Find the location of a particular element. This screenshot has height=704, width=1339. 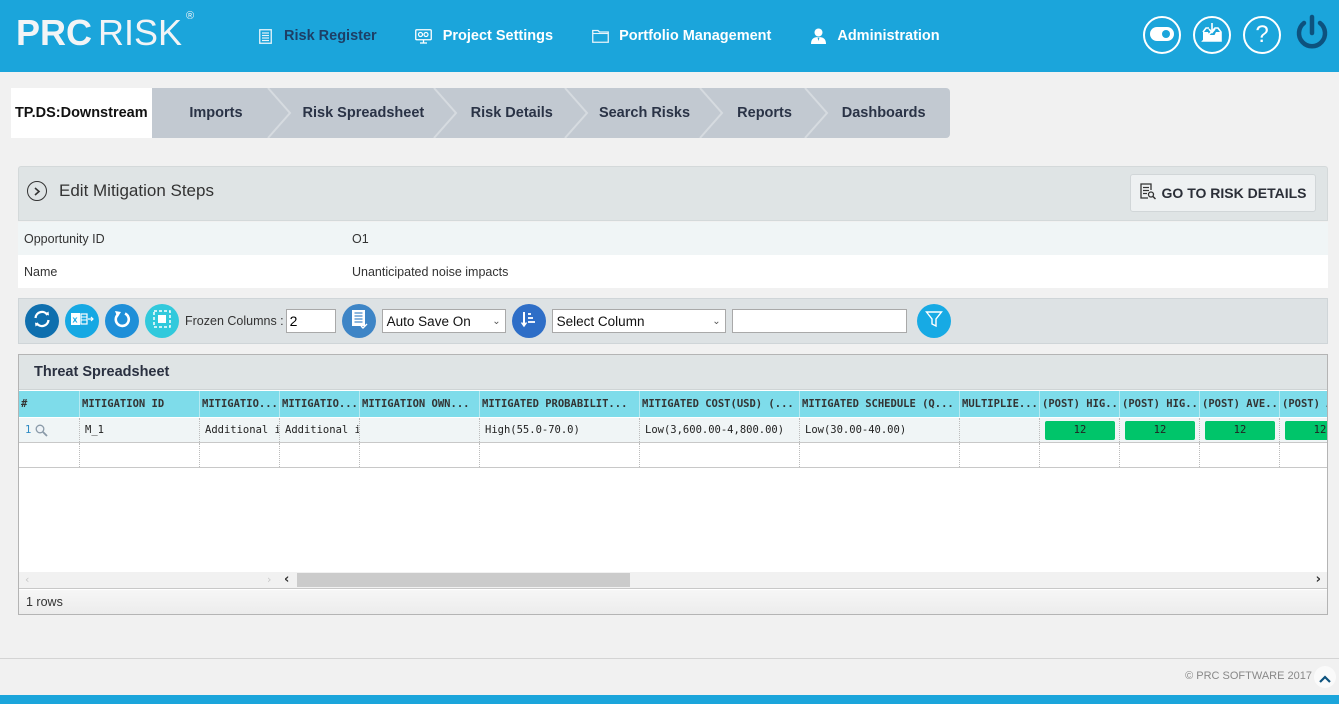

tab-reports: Reports is located at coordinates (770, 113).